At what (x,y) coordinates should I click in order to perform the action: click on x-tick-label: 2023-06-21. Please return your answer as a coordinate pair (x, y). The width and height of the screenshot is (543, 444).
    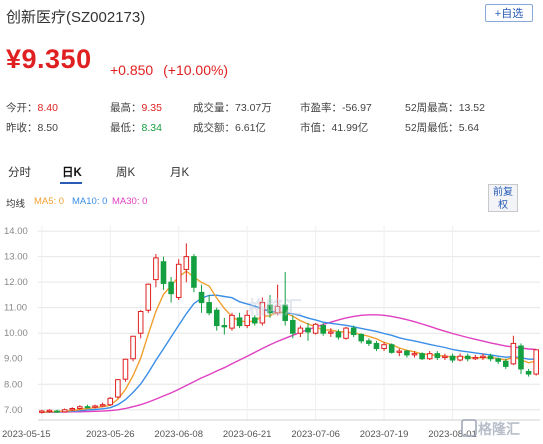
    Looking at the image, I should click on (247, 434).